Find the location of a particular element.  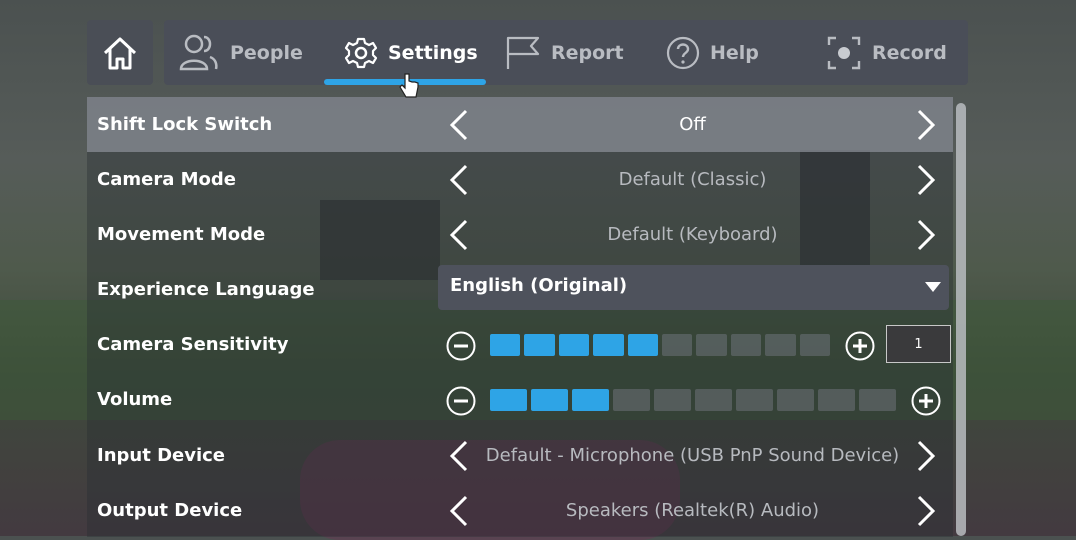

setting-label: Volume is located at coordinates (135, 399).